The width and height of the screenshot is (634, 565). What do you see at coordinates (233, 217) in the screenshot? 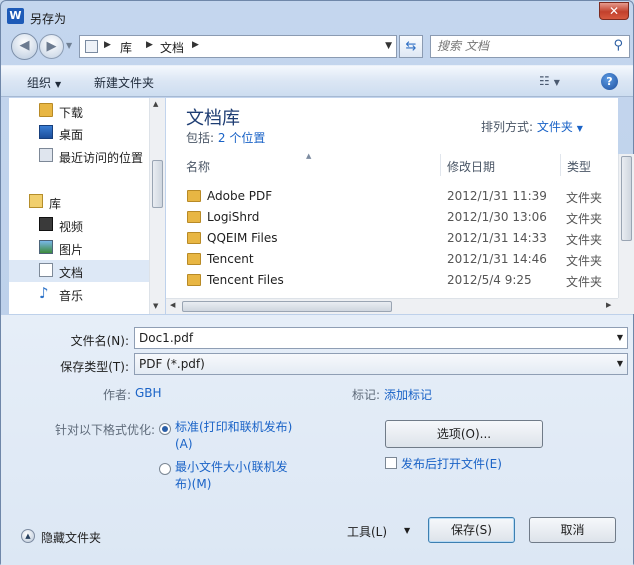
I see `file-name: LogiShrd` at bounding box center [233, 217].